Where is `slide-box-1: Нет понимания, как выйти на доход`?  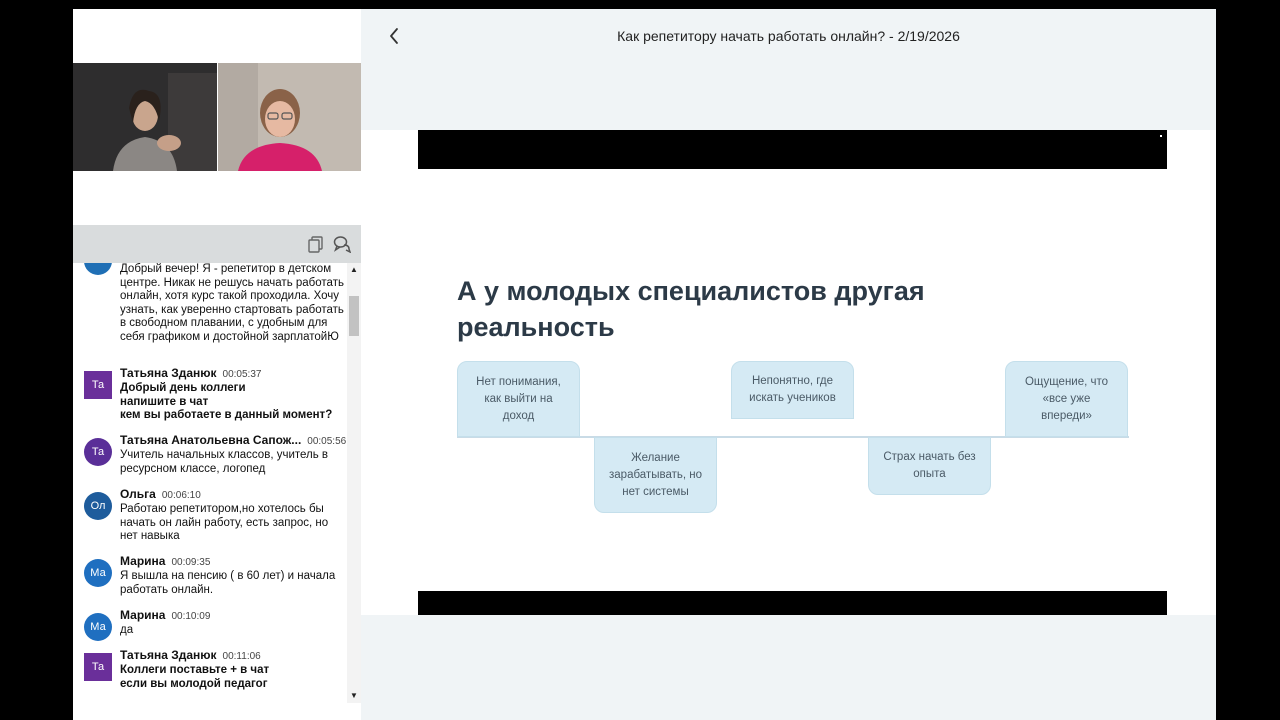 slide-box-1: Нет понимания, как выйти на доход is located at coordinates (518, 399).